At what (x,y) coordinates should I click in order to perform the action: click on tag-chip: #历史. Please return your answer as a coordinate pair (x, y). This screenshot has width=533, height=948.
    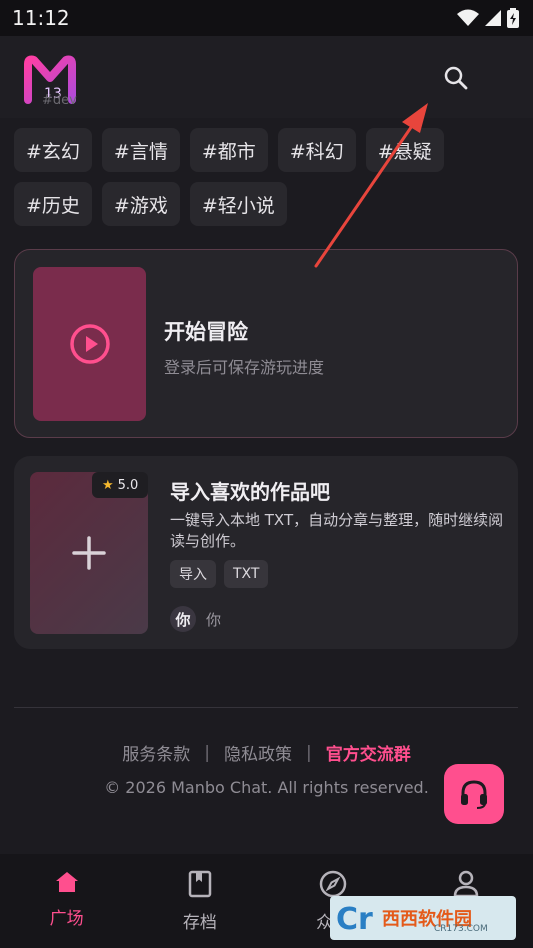
    Looking at the image, I should click on (53, 204).